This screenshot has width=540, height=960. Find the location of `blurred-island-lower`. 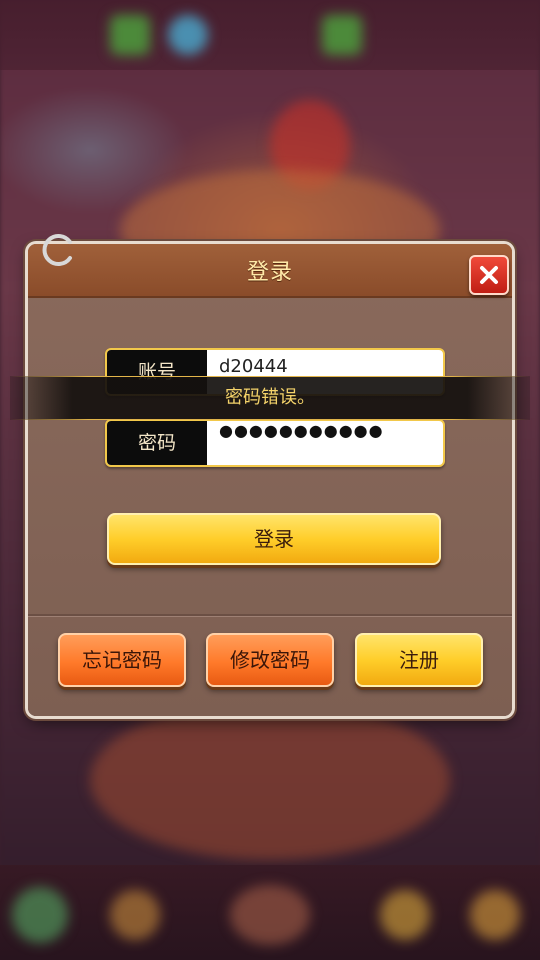

blurred-island-lower is located at coordinates (270, 780).